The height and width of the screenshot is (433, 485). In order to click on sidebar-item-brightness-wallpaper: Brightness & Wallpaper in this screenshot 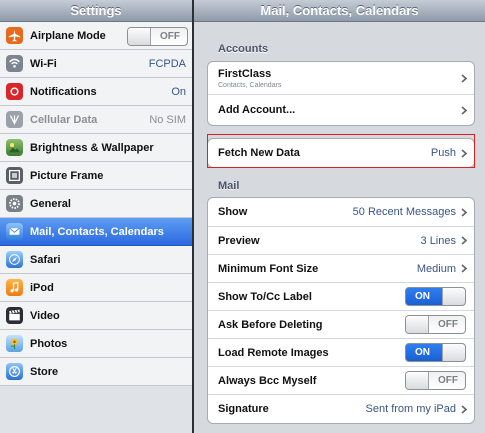, I will do `click(96, 148)`.